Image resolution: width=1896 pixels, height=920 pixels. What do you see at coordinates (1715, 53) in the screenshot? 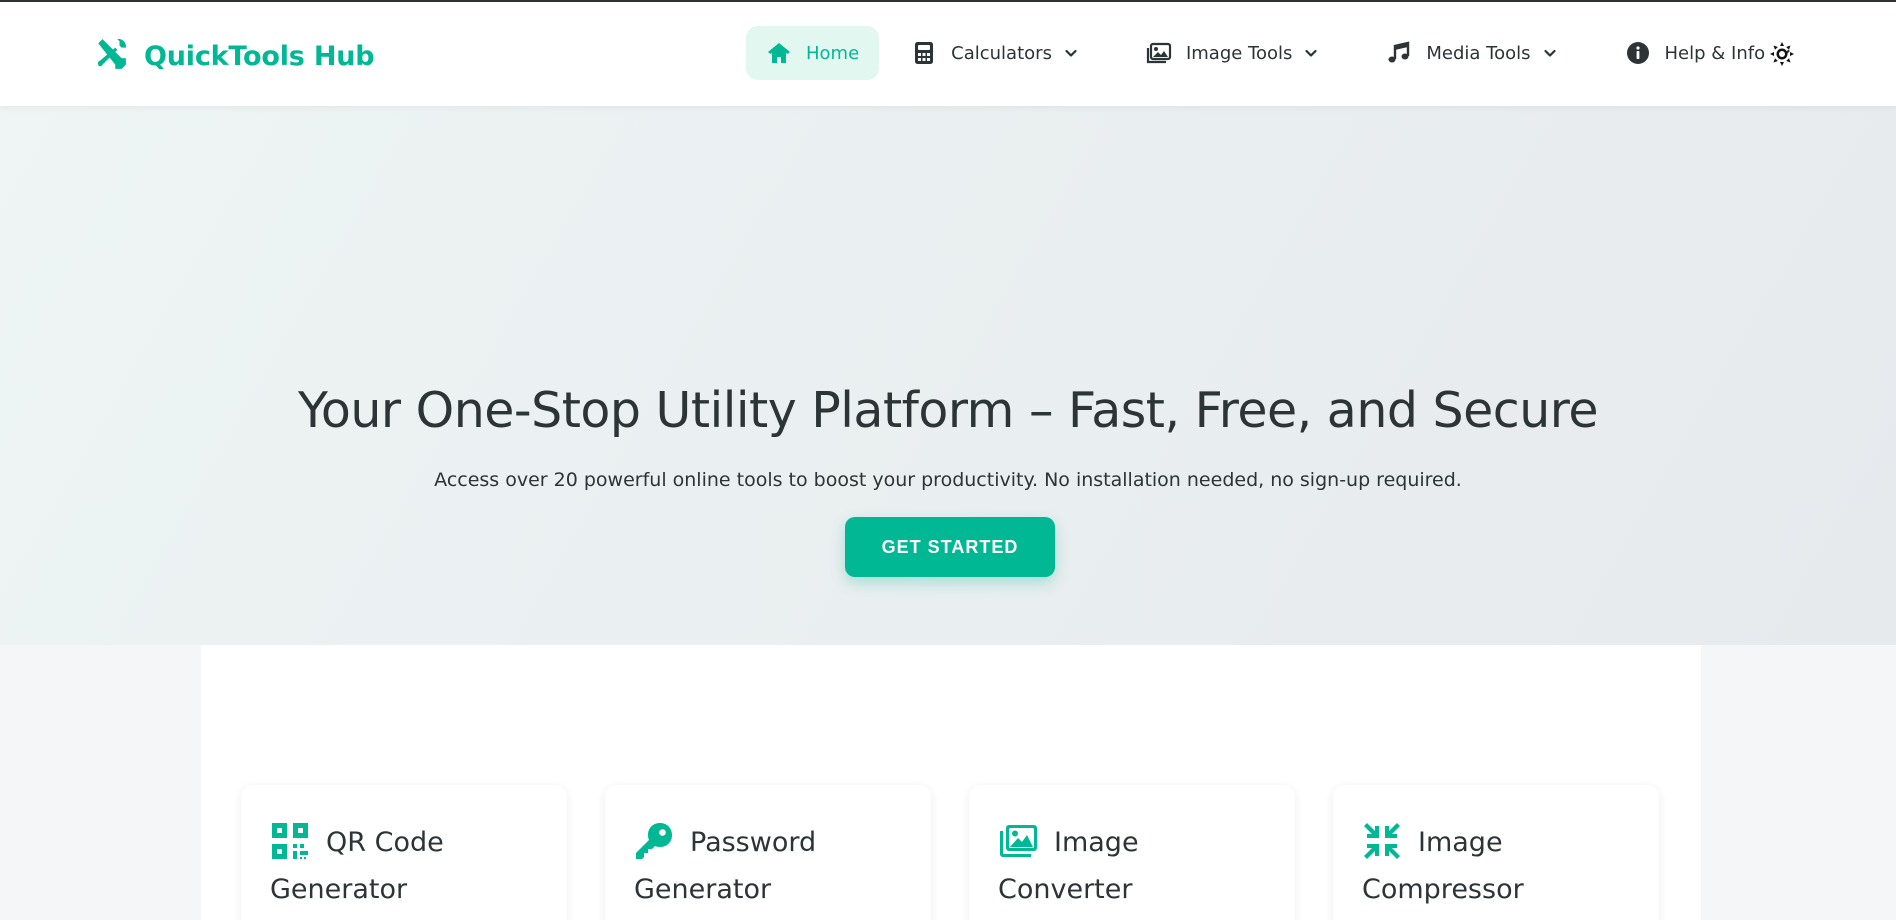
I see `nav-label-help-info: Help & Info` at bounding box center [1715, 53].